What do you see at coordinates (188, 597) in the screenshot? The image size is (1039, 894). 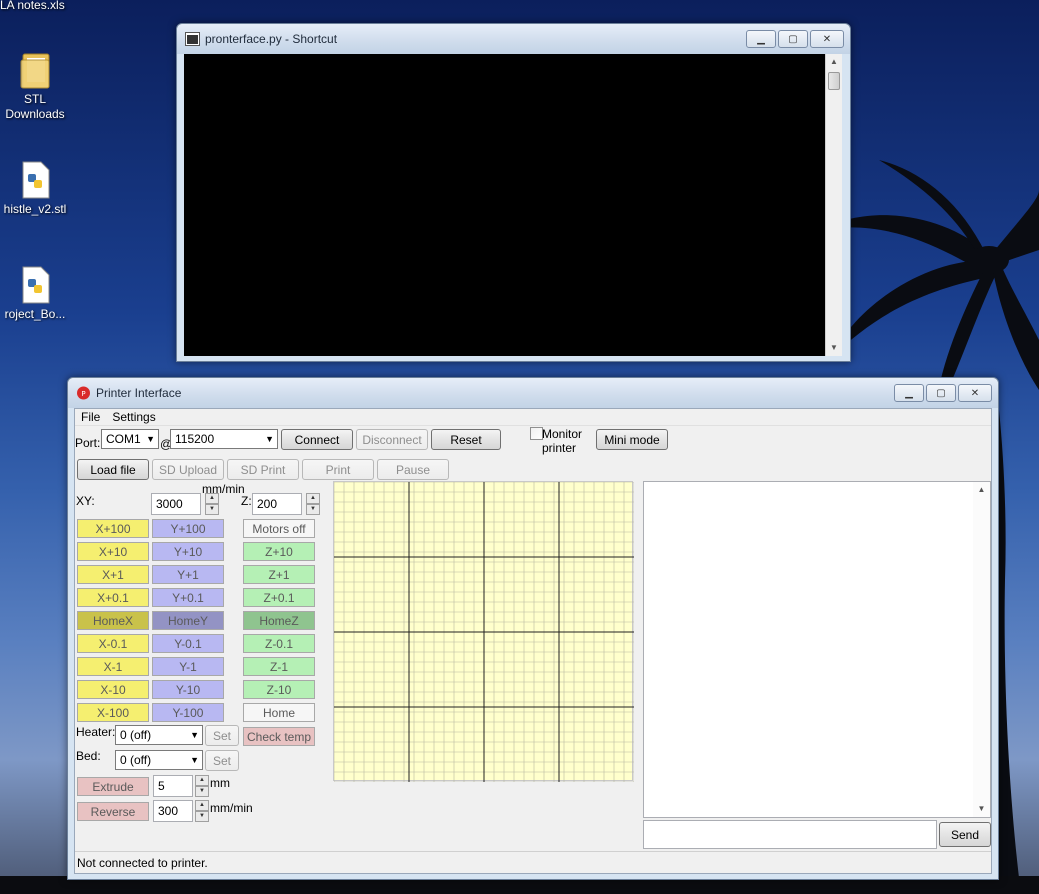 I see `y-jog-button: Y+0.1` at bounding box center [188, 597].